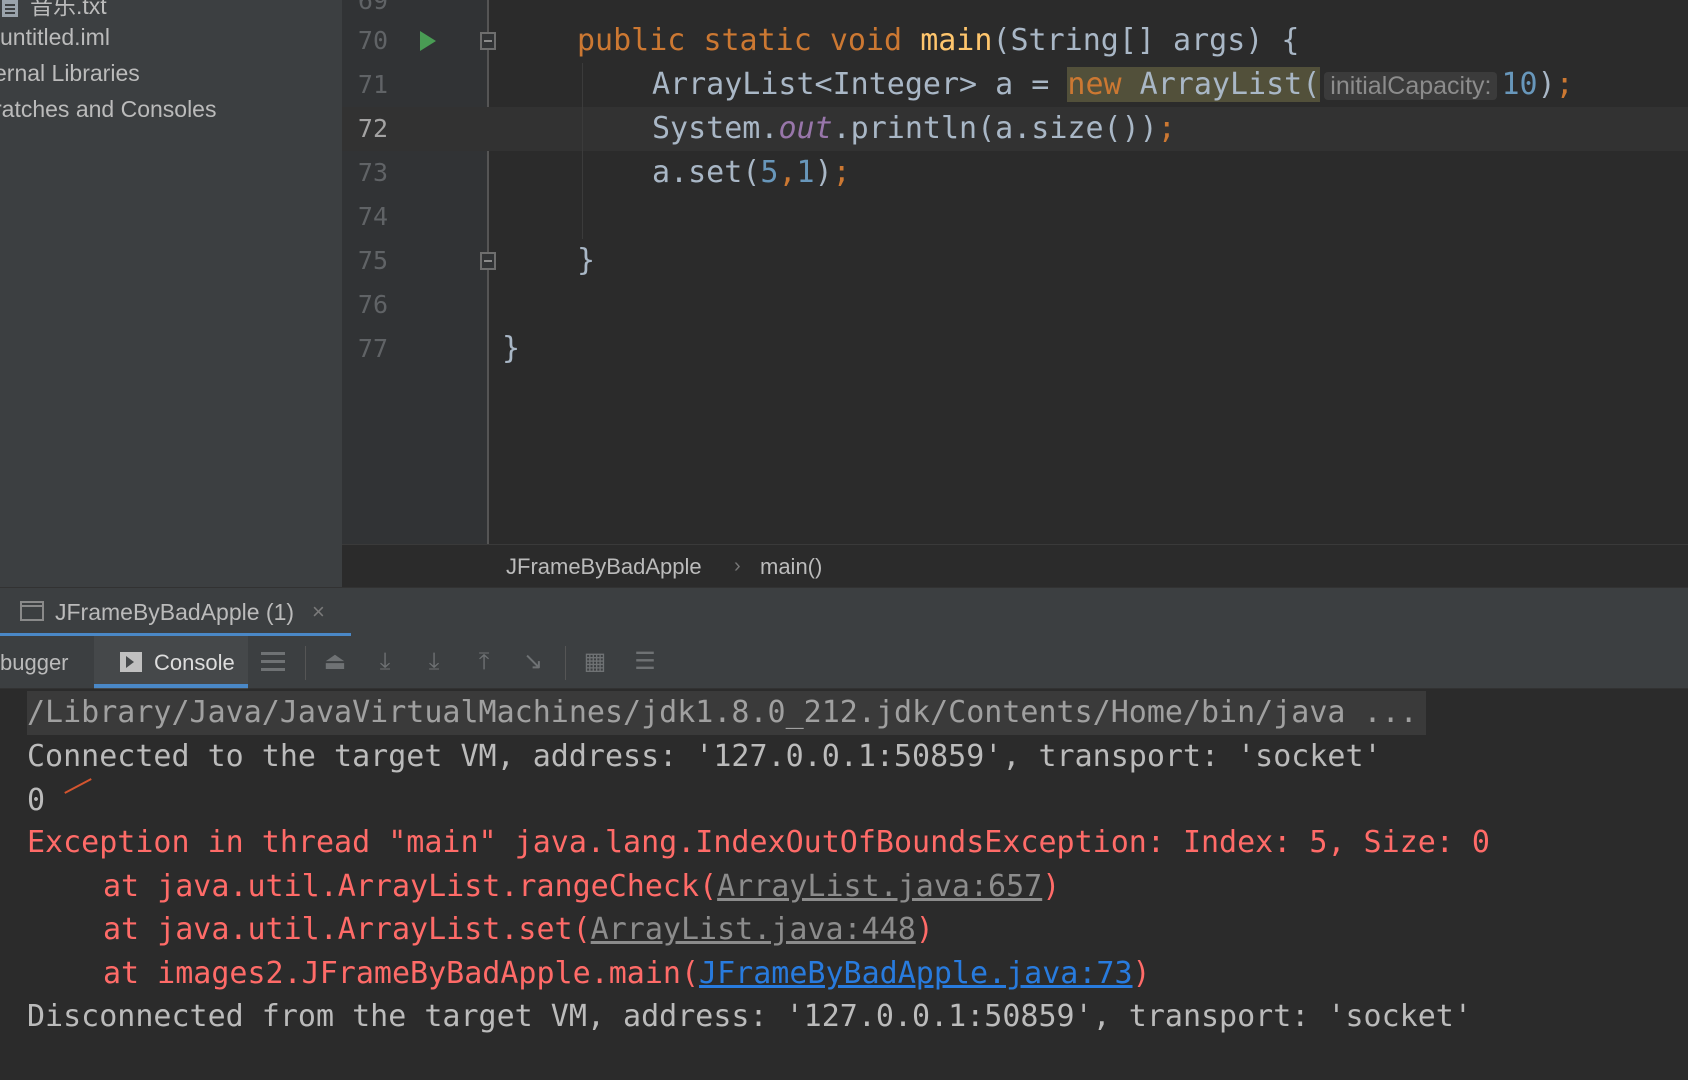 The image size is (1688, 1080). What do you see at coordinates (194, 662) in the screenshot?
I see `tab-console-label: Console` at bounding box center [194, 662].